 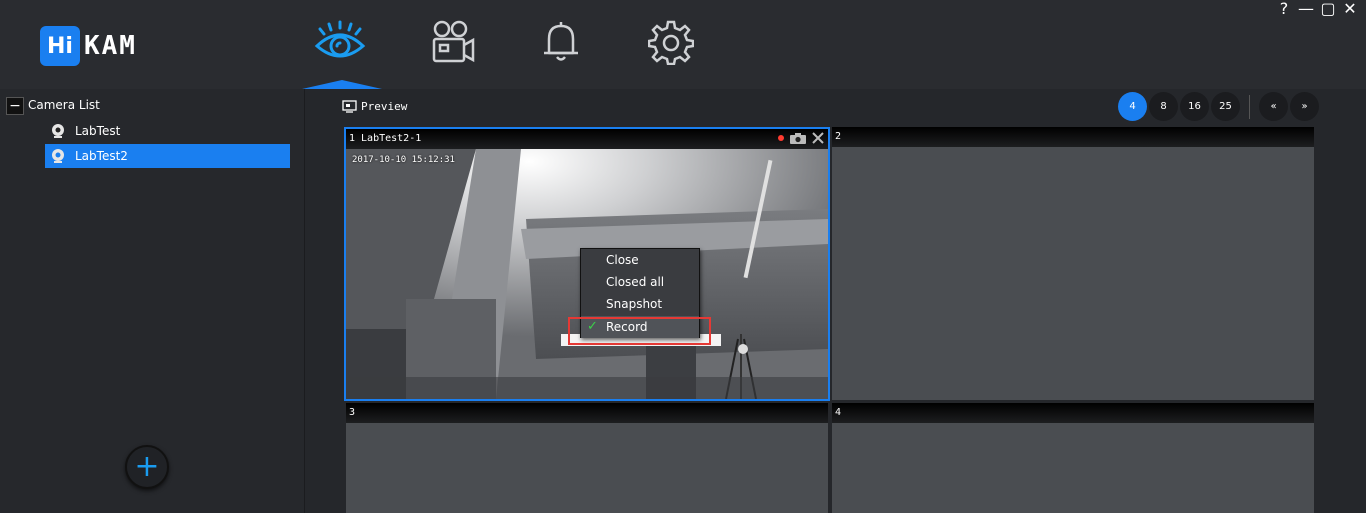 I want to click on app-logo: Hi KAM, so click(x=88, y=46).